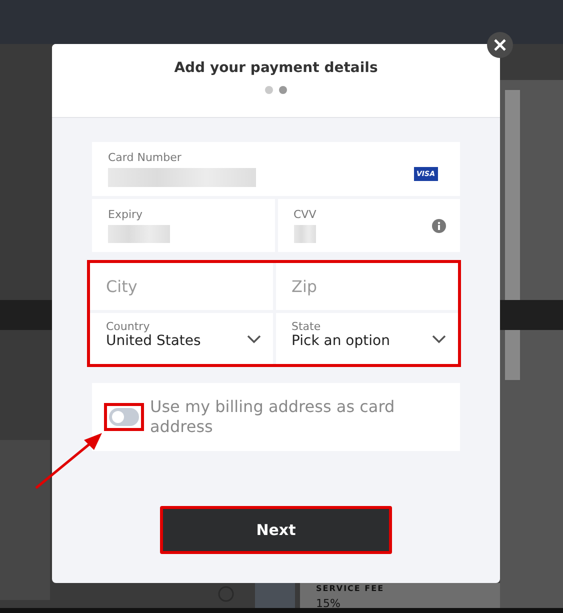  Describe the element at coordinates (276, 530) in the screenshot. I see `next-button: Next` at that location.